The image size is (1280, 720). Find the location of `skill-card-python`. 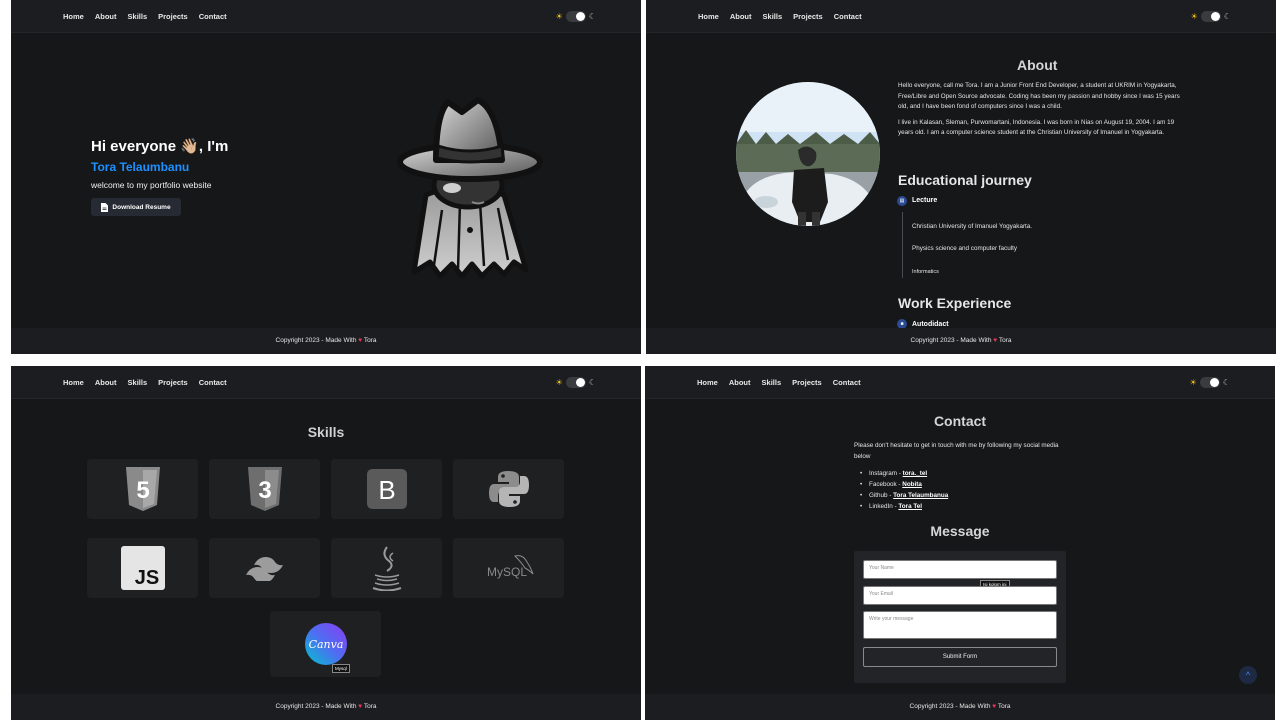

skill-card-python is located at coordinates (508, 489).